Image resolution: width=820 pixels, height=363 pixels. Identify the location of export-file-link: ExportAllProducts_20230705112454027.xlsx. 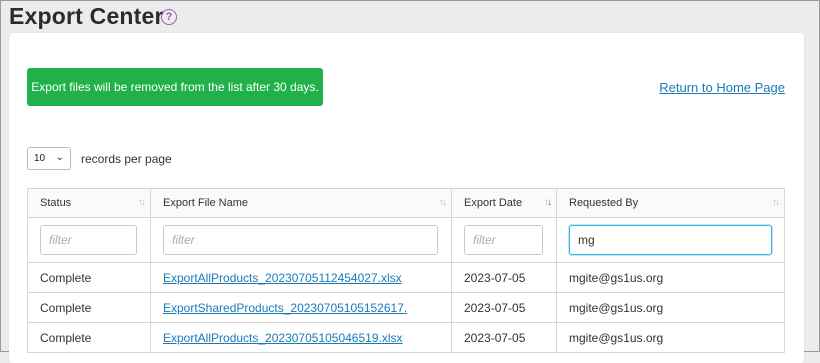
(282, 278).